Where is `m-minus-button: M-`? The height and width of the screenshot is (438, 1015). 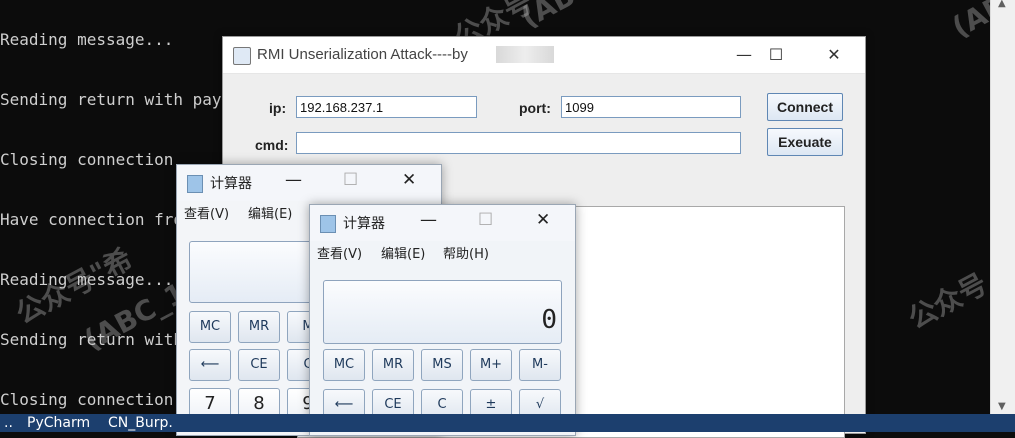
m-minus-button: M- is located at coordinates (540, 365).